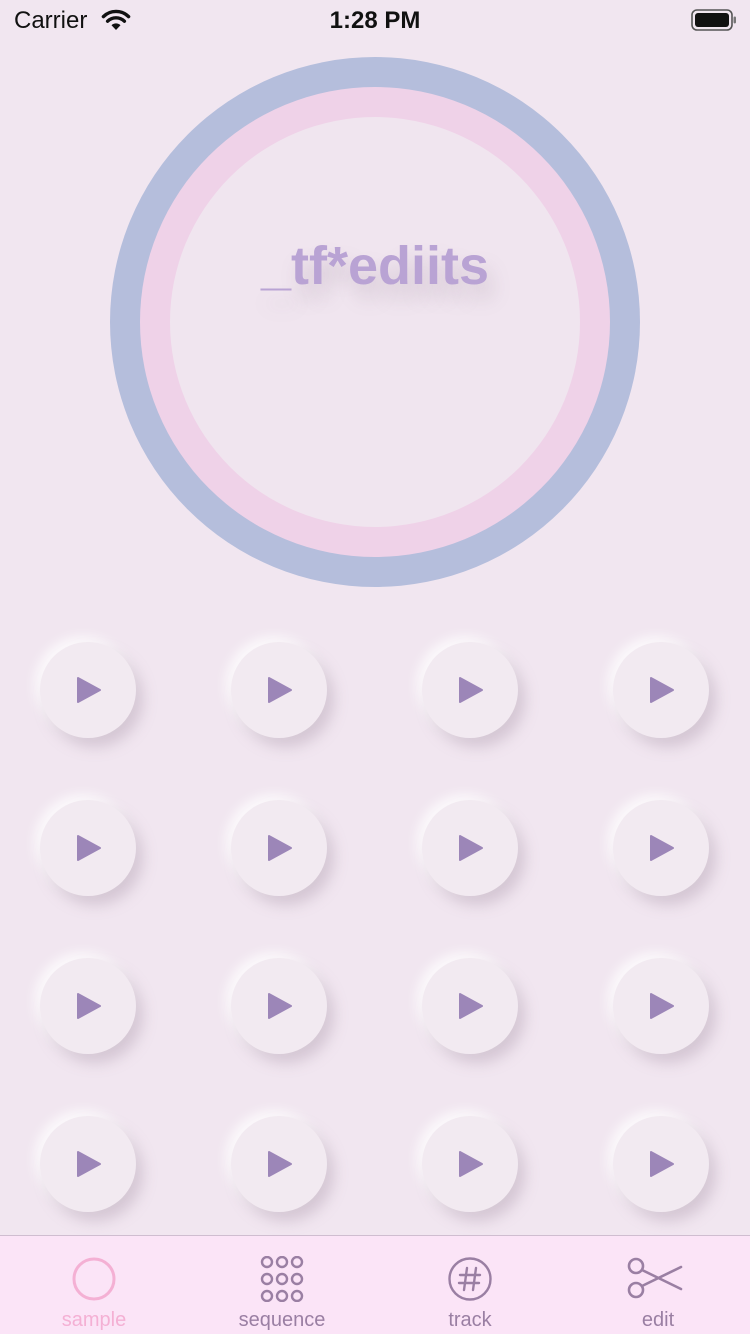  What do you see at coordinates (94, 1279) in the screenshot?
I see `circle-icon` at bounding box center [94, 1279].